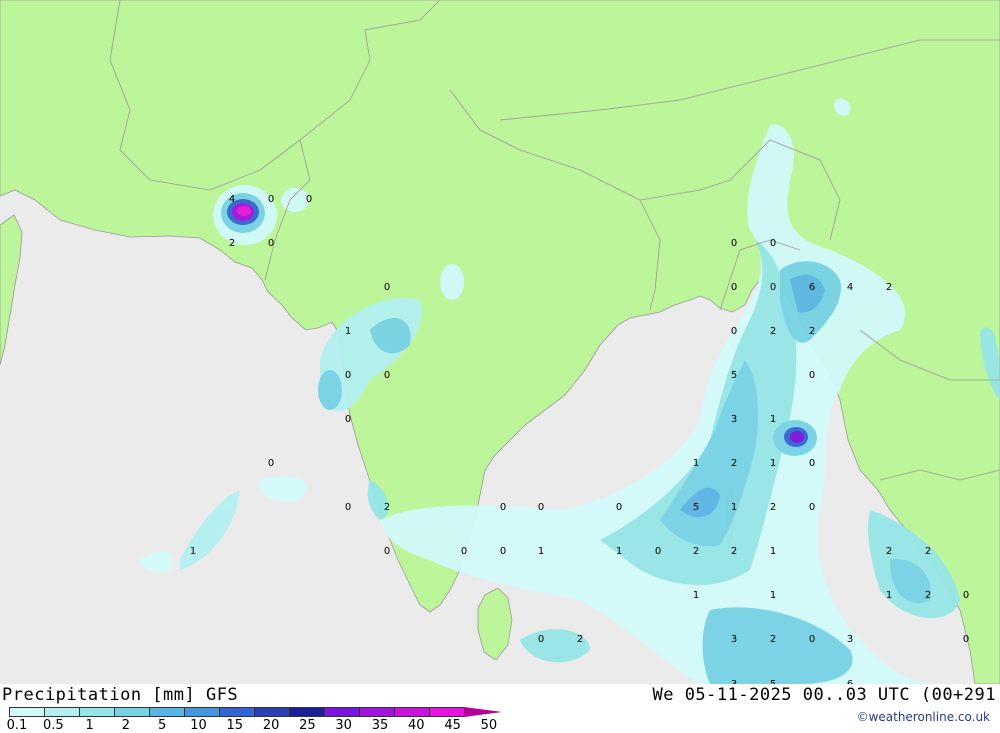  What do you see at coordinates (489, 725) in the screenshot?
I see `legend-tick-label: 50` at bounding box center [489, 725].